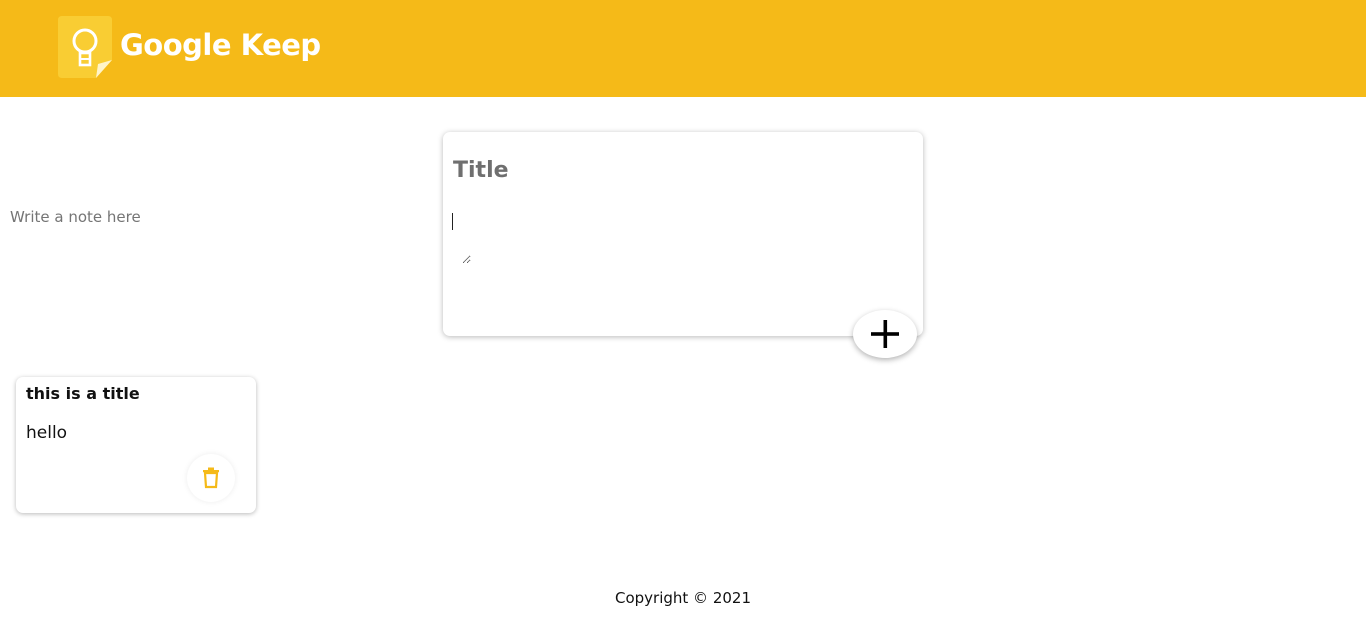  I want to click on add-note-button, so click(885, 334).